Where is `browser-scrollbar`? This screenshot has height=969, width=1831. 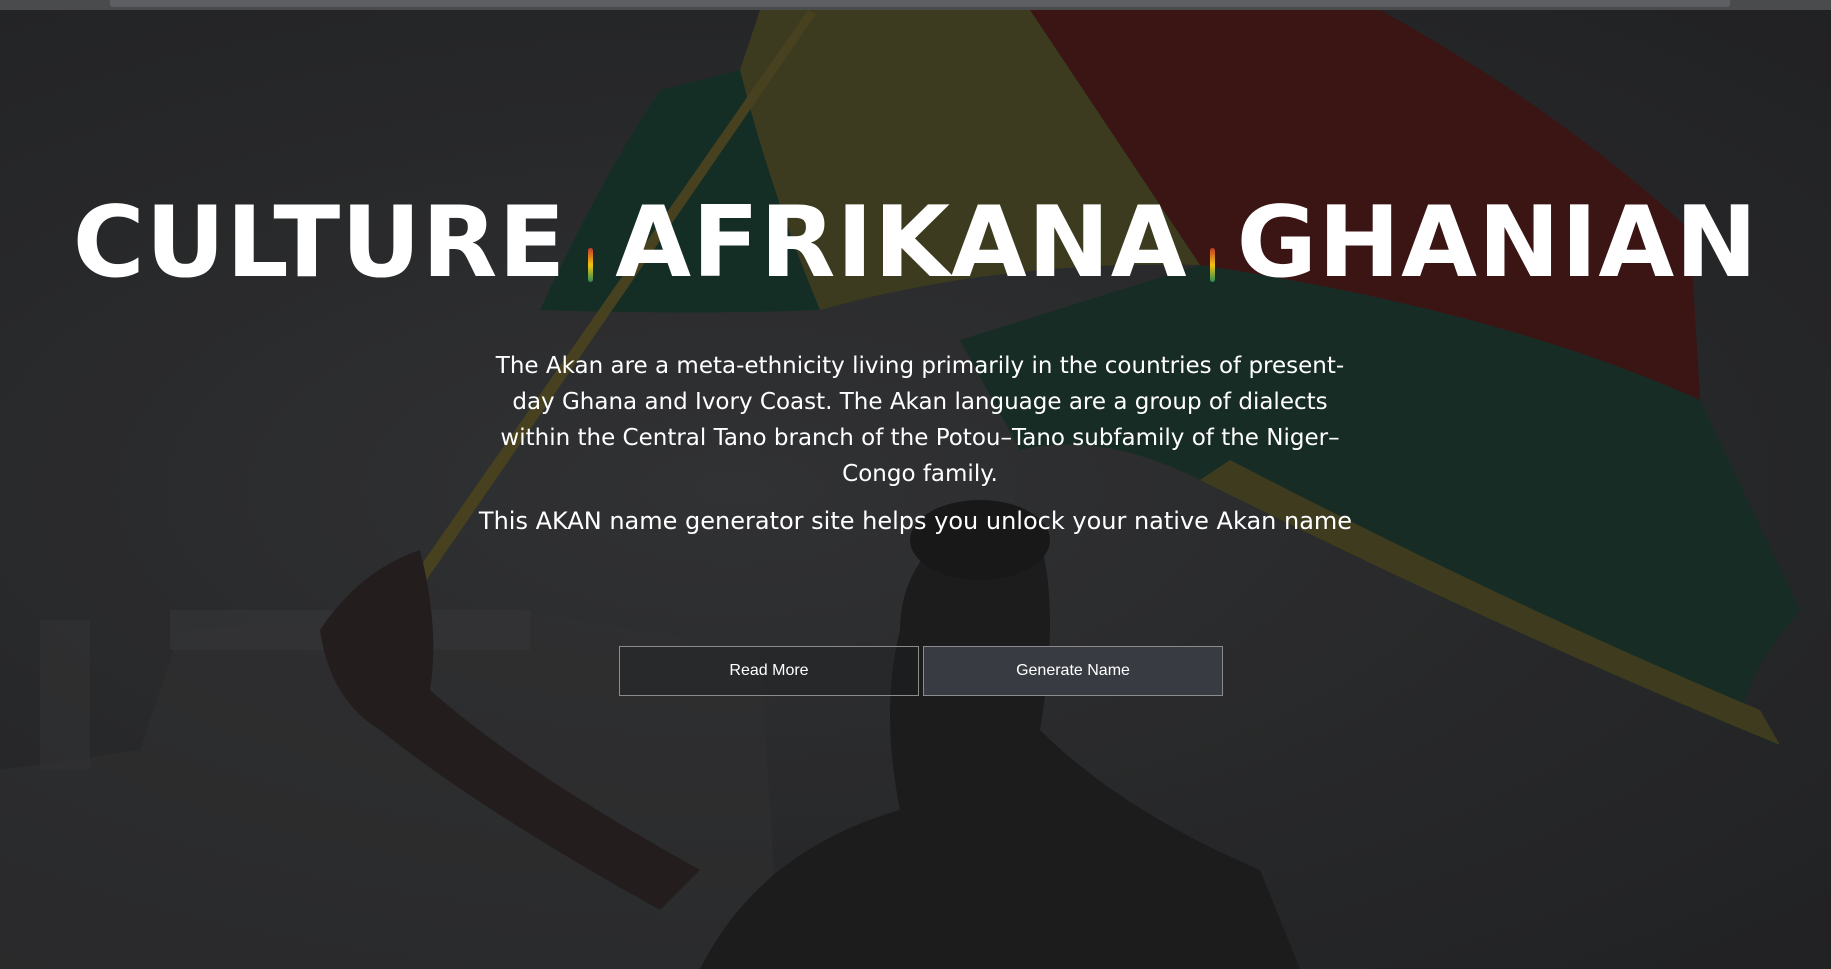 browser-scrollbar is located at coordinates (915, 5).